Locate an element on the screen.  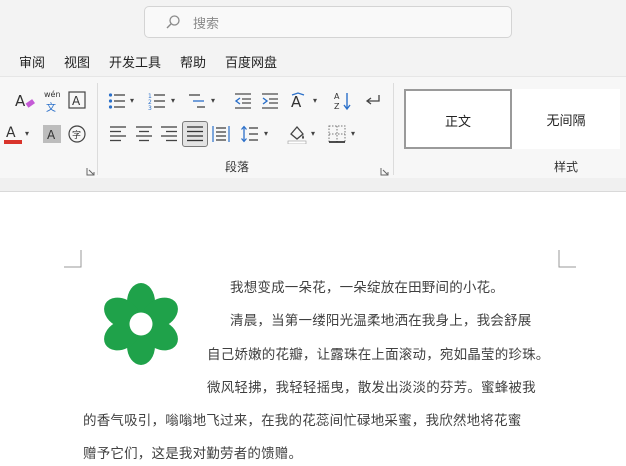
increase-indent-icon is located at coordinates (270, 101).